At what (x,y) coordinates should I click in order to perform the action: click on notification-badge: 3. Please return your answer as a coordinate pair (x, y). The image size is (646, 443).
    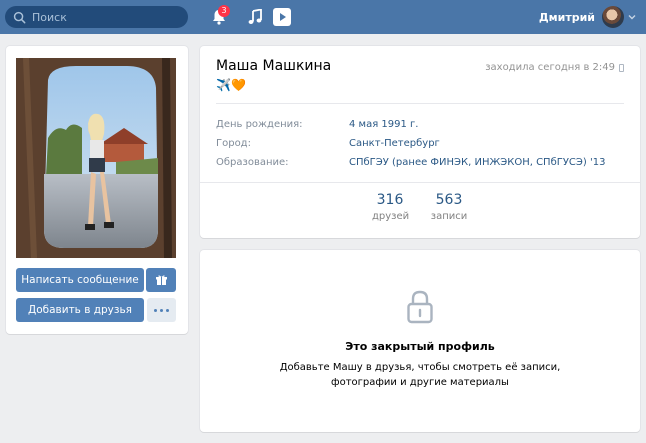
    Looking at the image, I should click on (224, 11).